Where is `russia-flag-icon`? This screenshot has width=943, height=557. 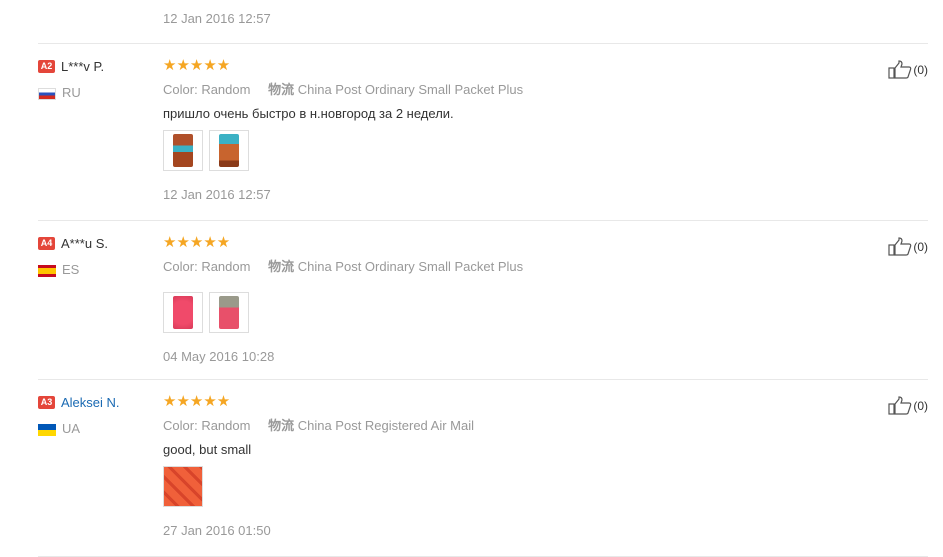 russia-flag-icon is located at coordinates (47, 93).